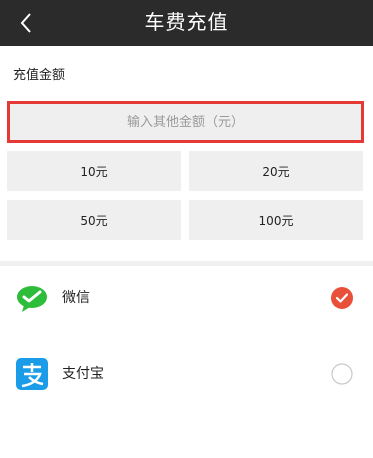 Image resolution: width=373 pixels, height=458 pixels. I want to click on wechat-icon, so click(32, 299).